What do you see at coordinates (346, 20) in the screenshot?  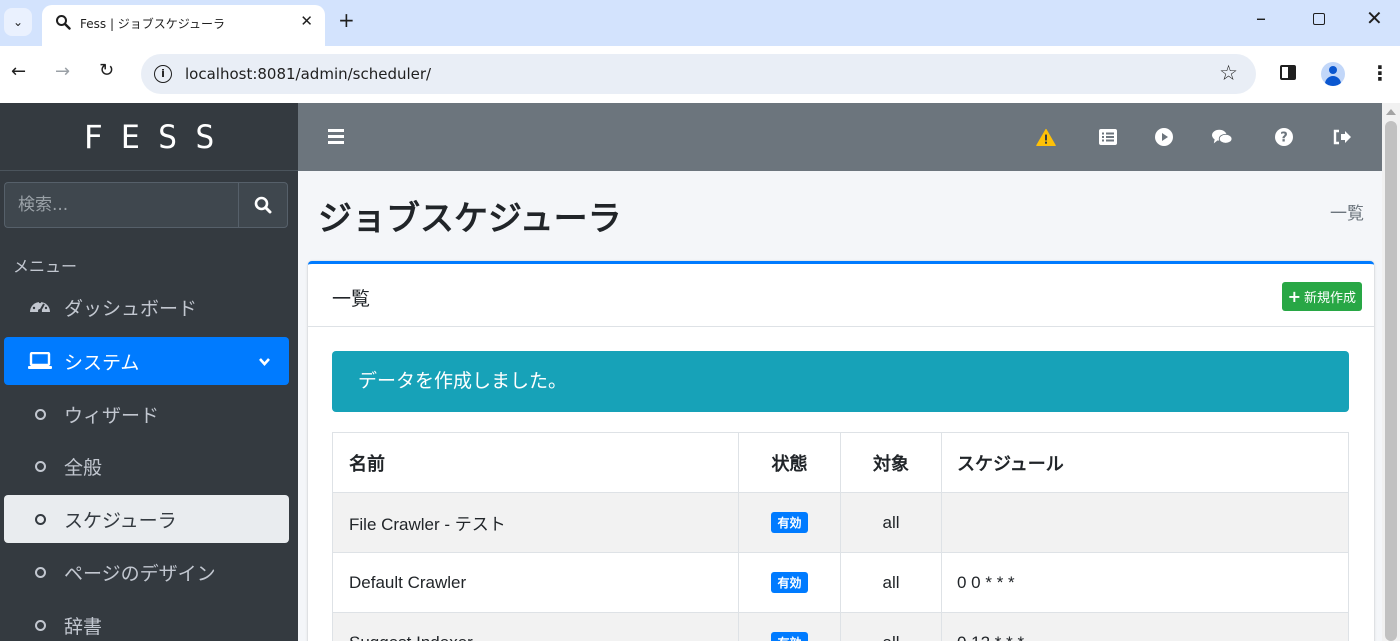 I see `new-tab-icon: +` at bounding box center [346, 20].